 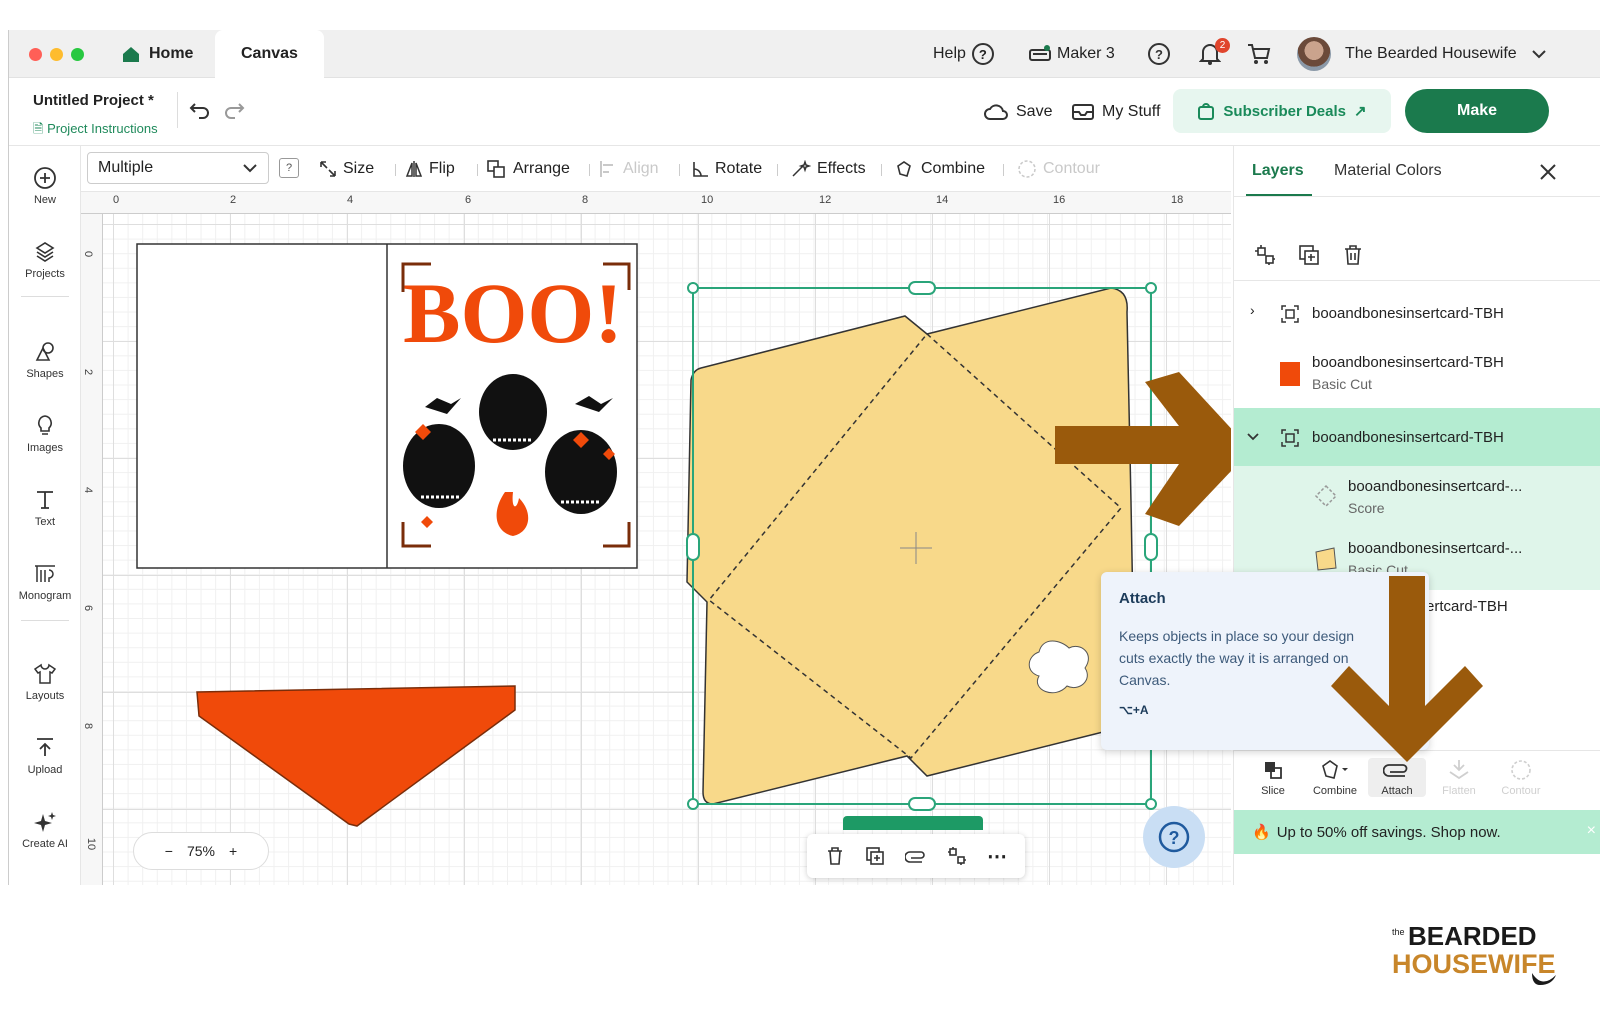 I want to click on sidebar-item-images: Images, so click(x=45, y=434).